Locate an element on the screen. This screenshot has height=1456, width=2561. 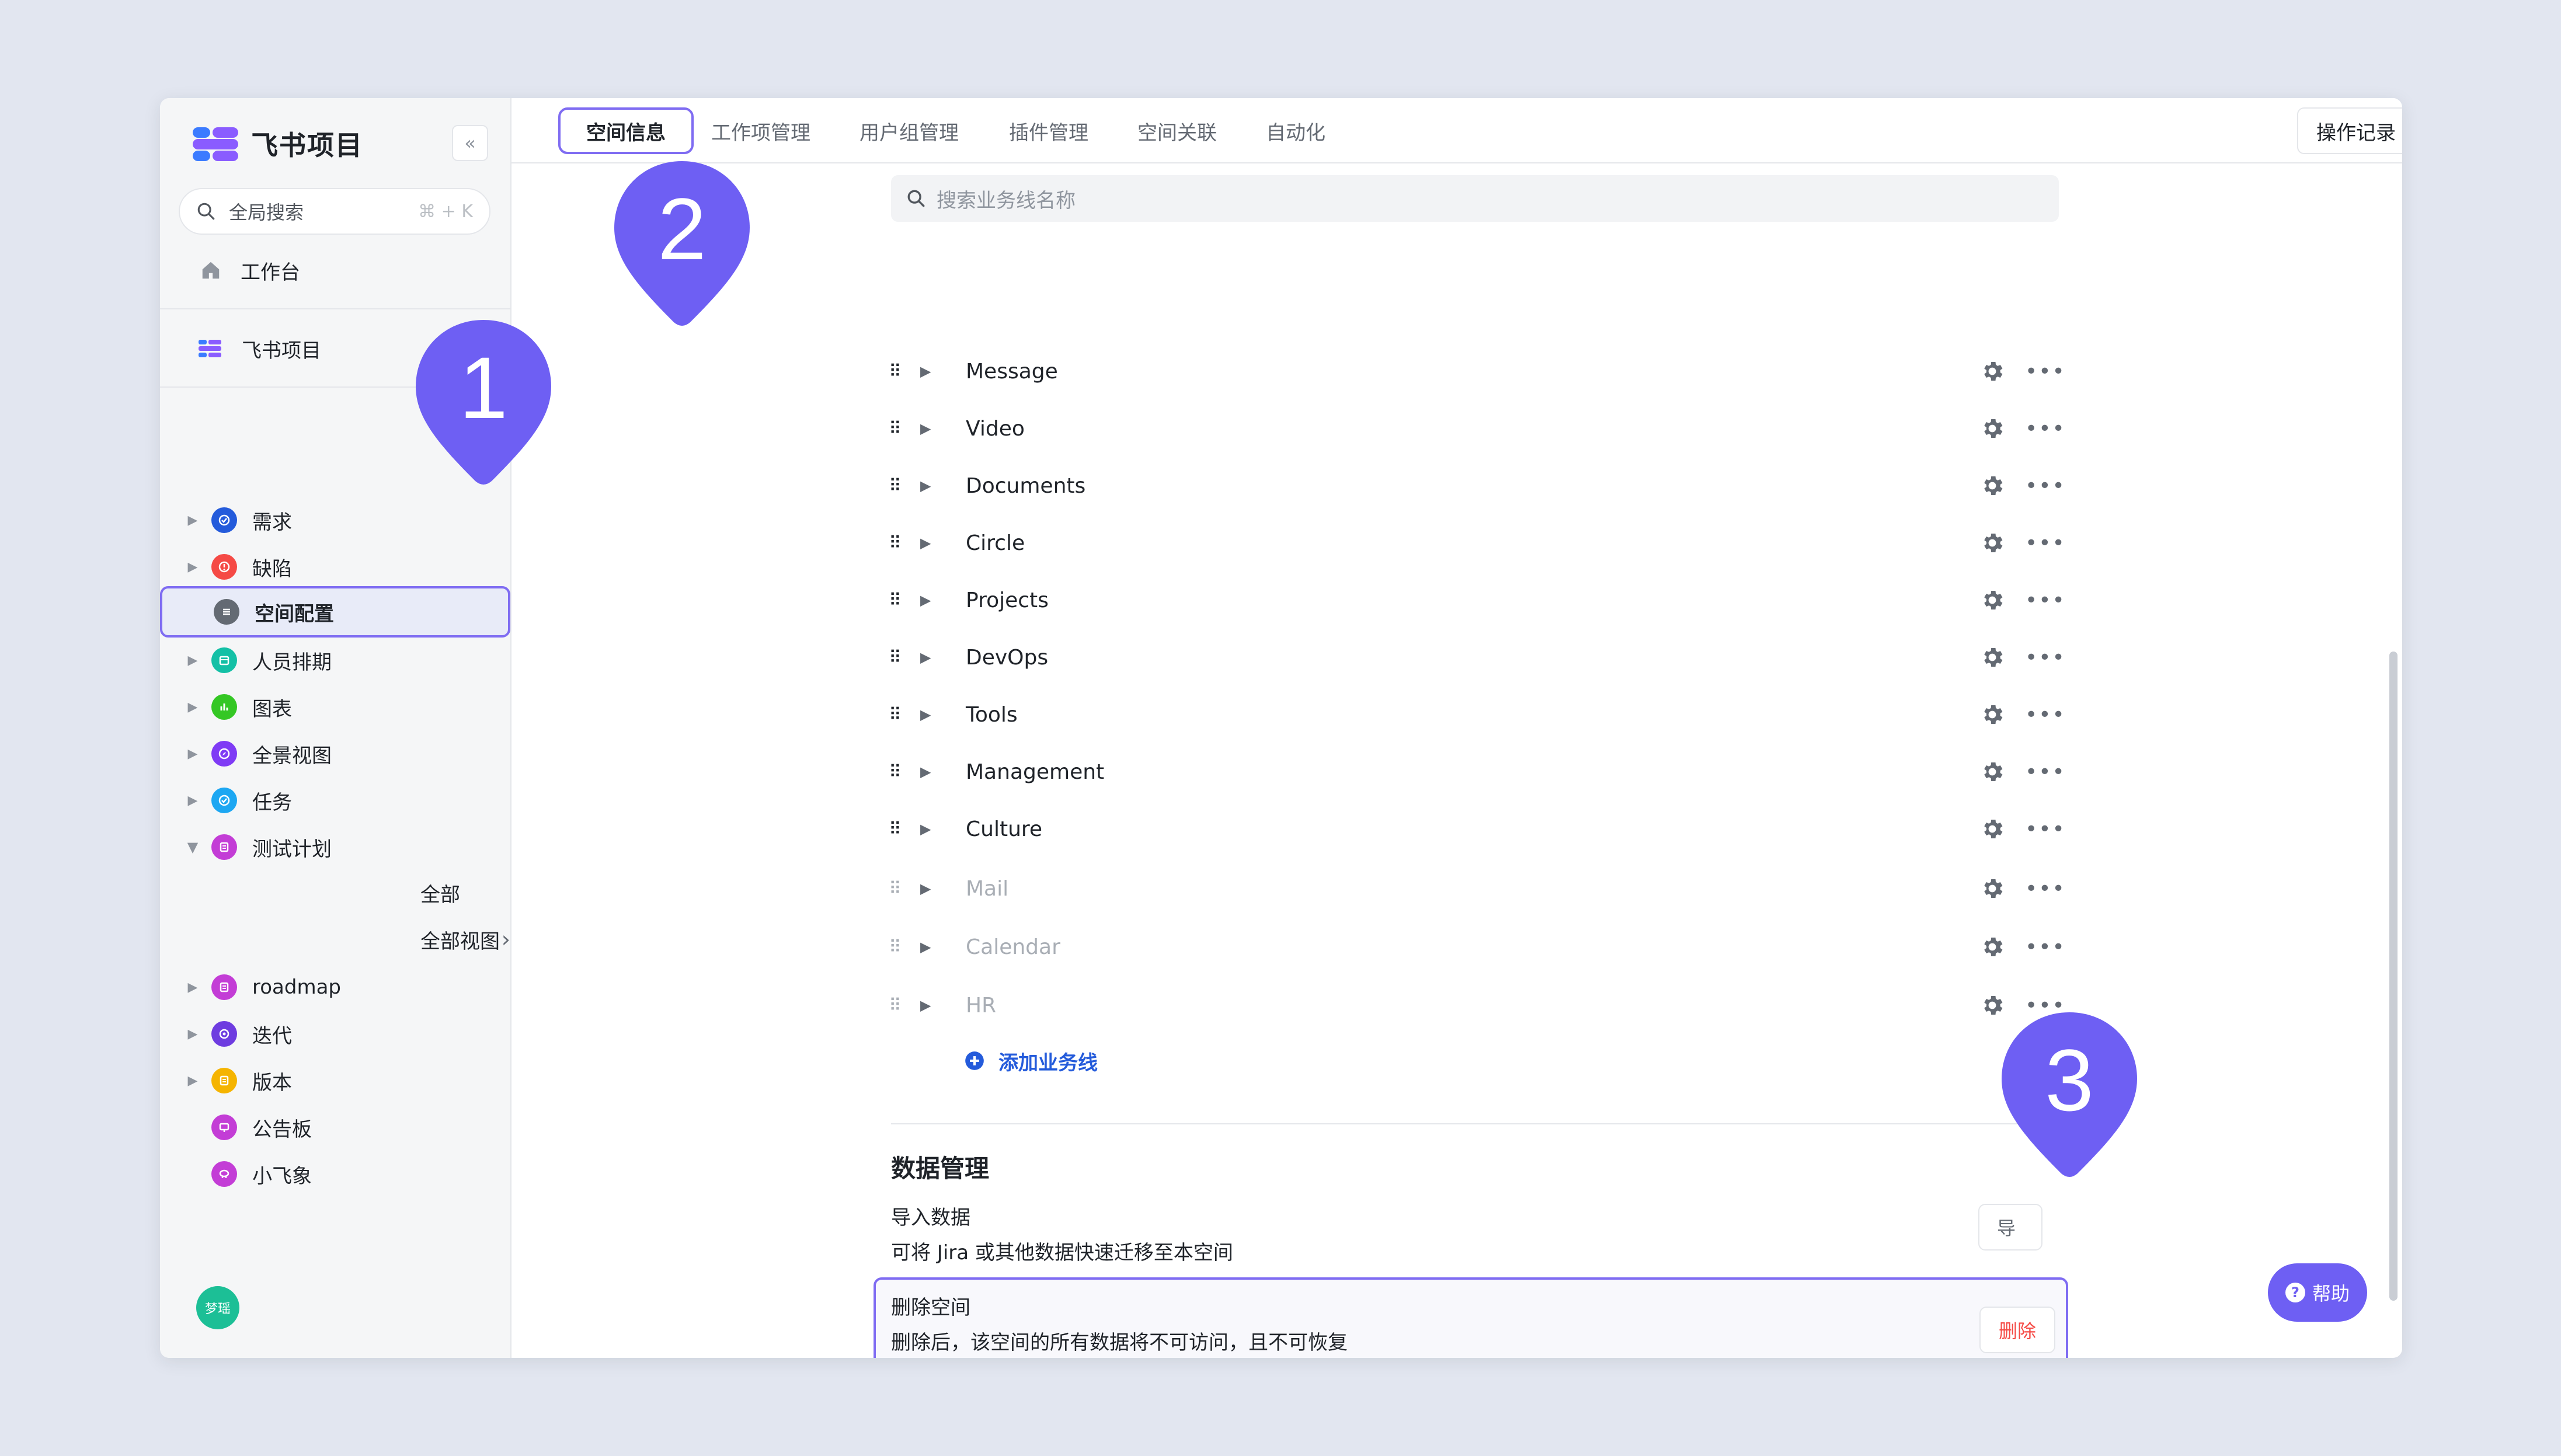
sidebar-item-defects: ▶ 缺陷 is located at coordinates (335, 566).